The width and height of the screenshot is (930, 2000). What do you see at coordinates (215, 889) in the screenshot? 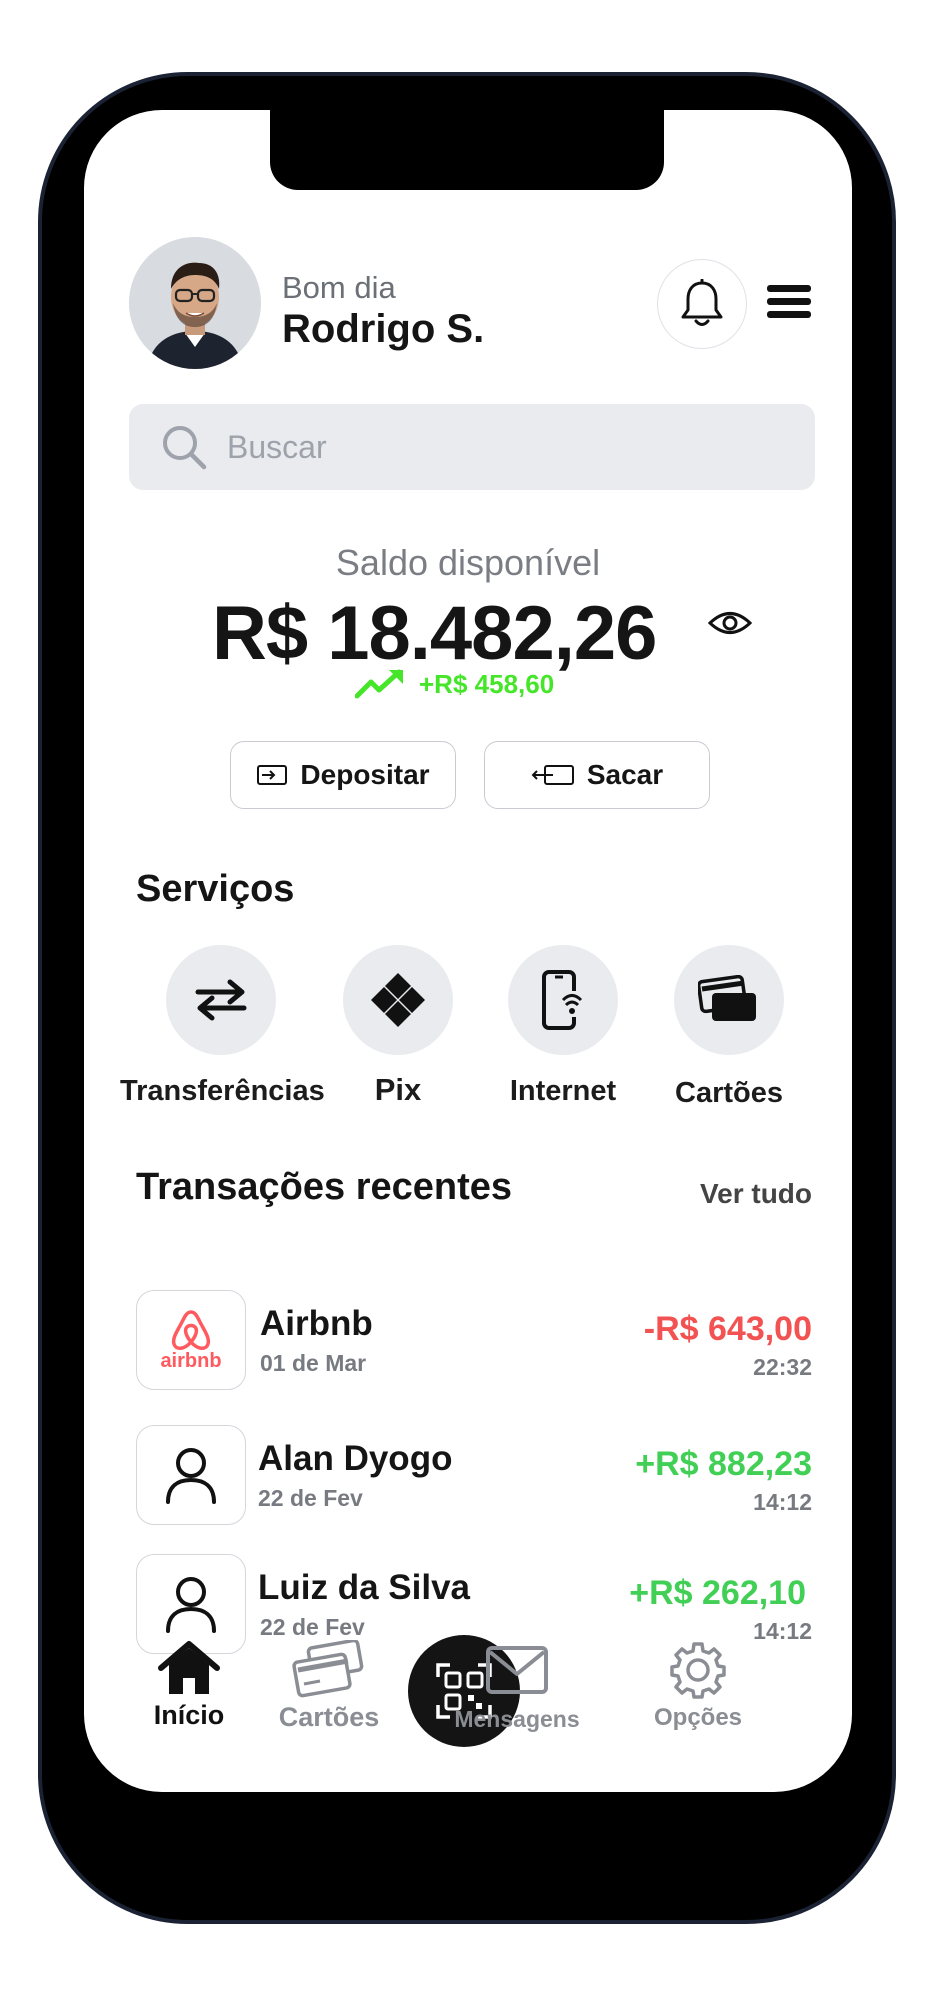
I see `services-title: Serviços` at bounding box center [215, 889].